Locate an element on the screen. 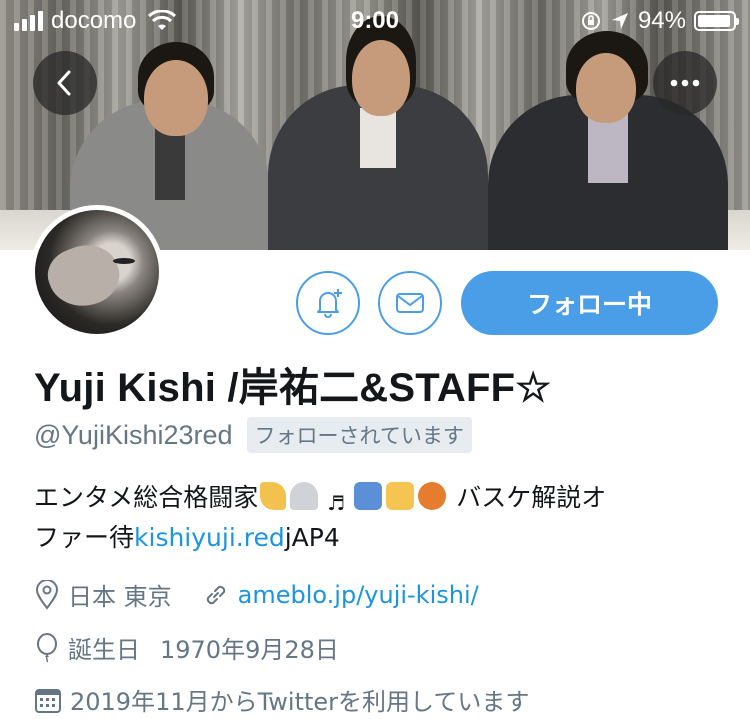  calendar-icon is located at coordinates (48, 700).